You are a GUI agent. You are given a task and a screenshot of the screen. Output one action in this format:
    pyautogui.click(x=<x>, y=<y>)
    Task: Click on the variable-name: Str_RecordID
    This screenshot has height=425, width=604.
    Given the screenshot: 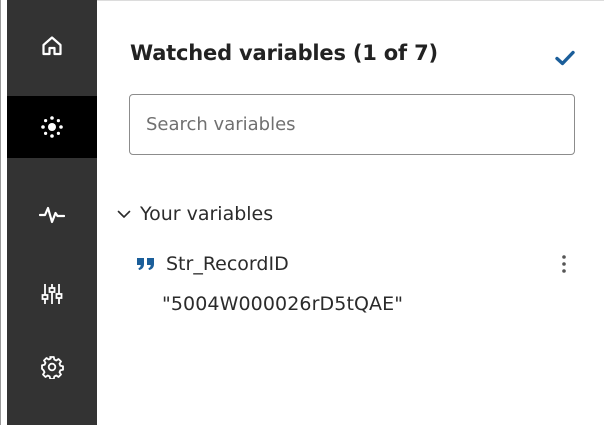 What is the action you would take?
    pyautogui.click(x=227, y=264)
    